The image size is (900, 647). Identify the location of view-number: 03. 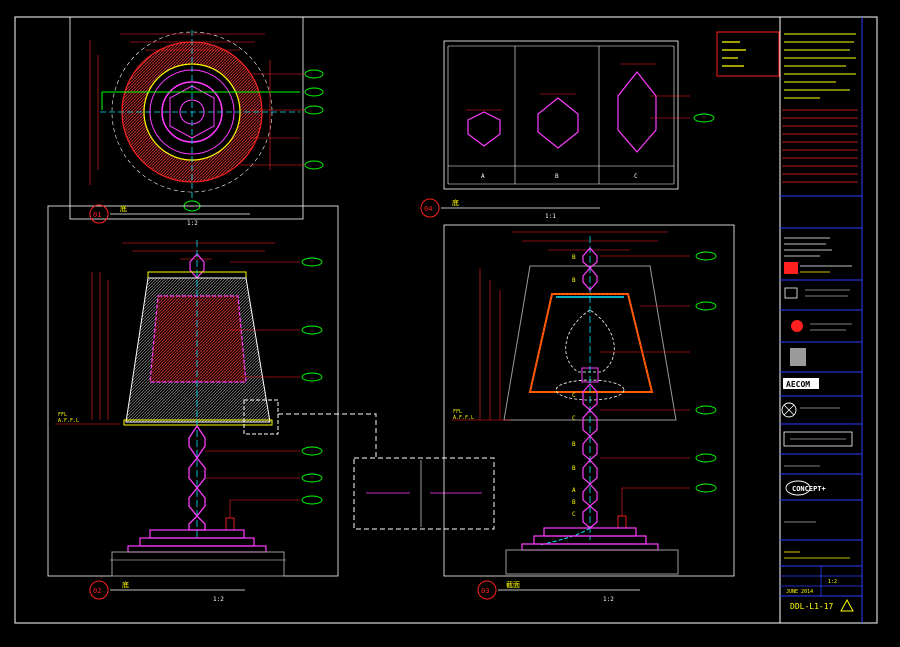
(485, 591).